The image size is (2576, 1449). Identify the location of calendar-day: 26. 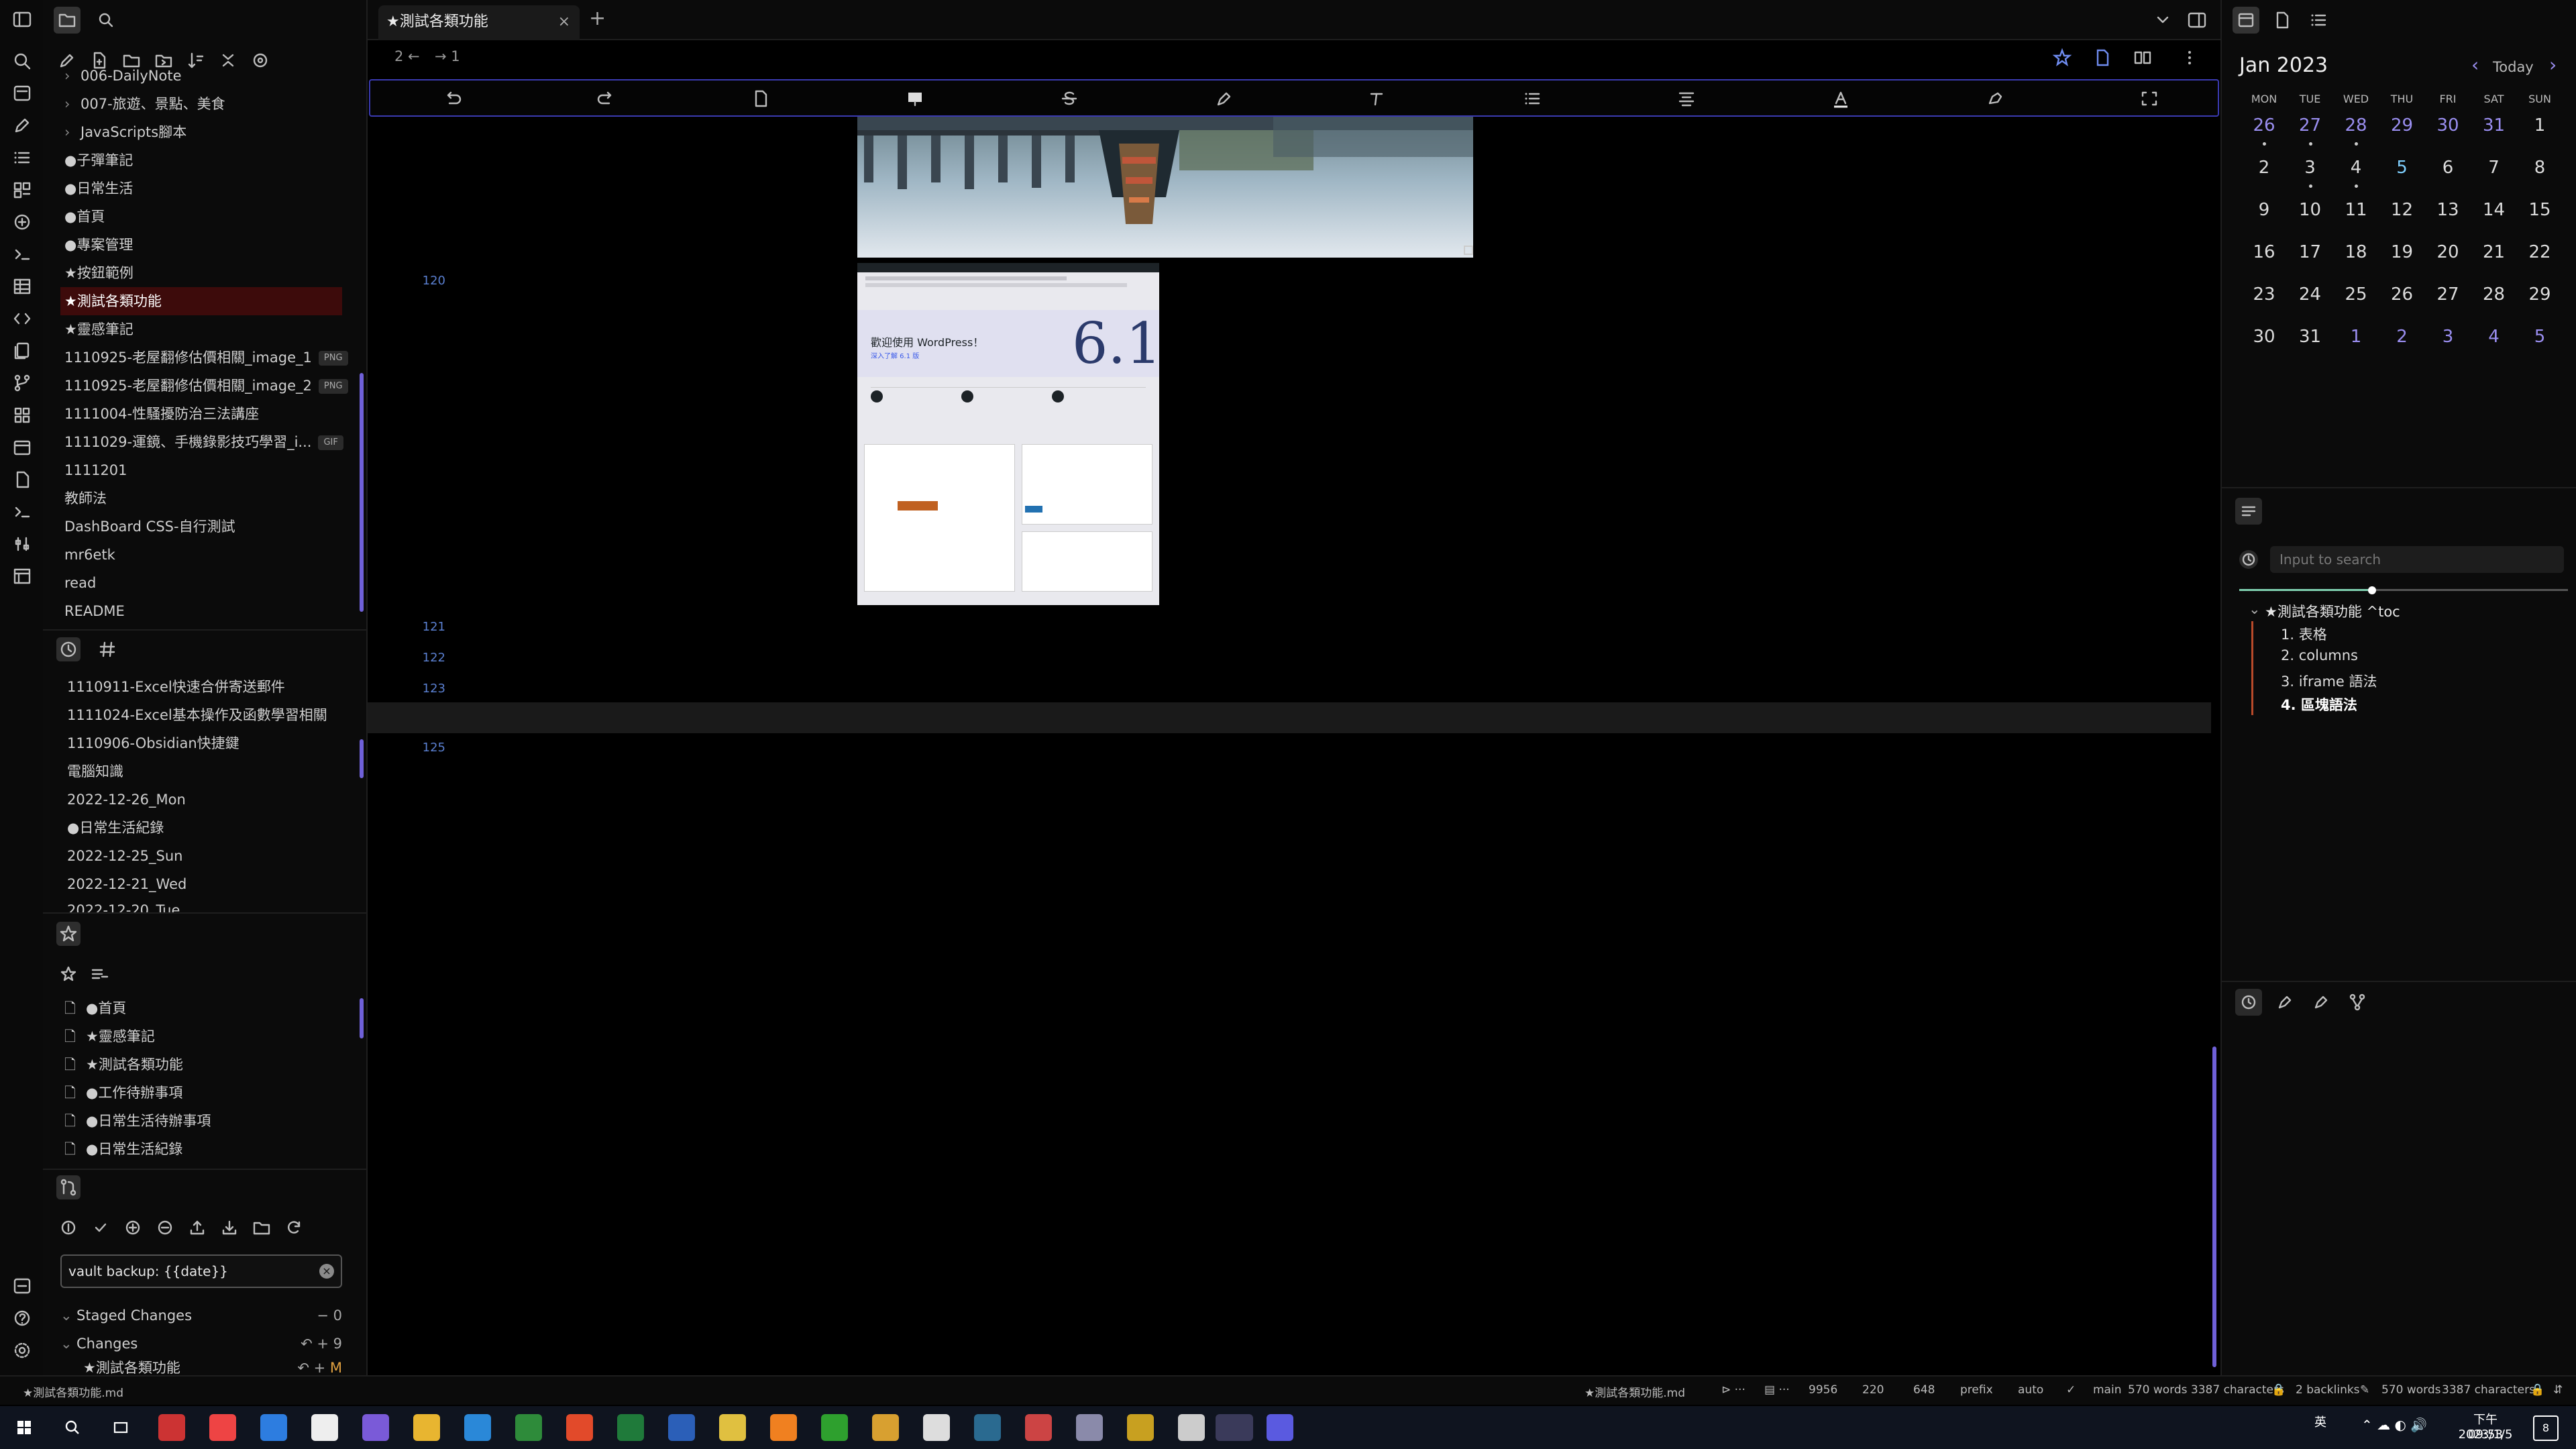
(2264, 125).